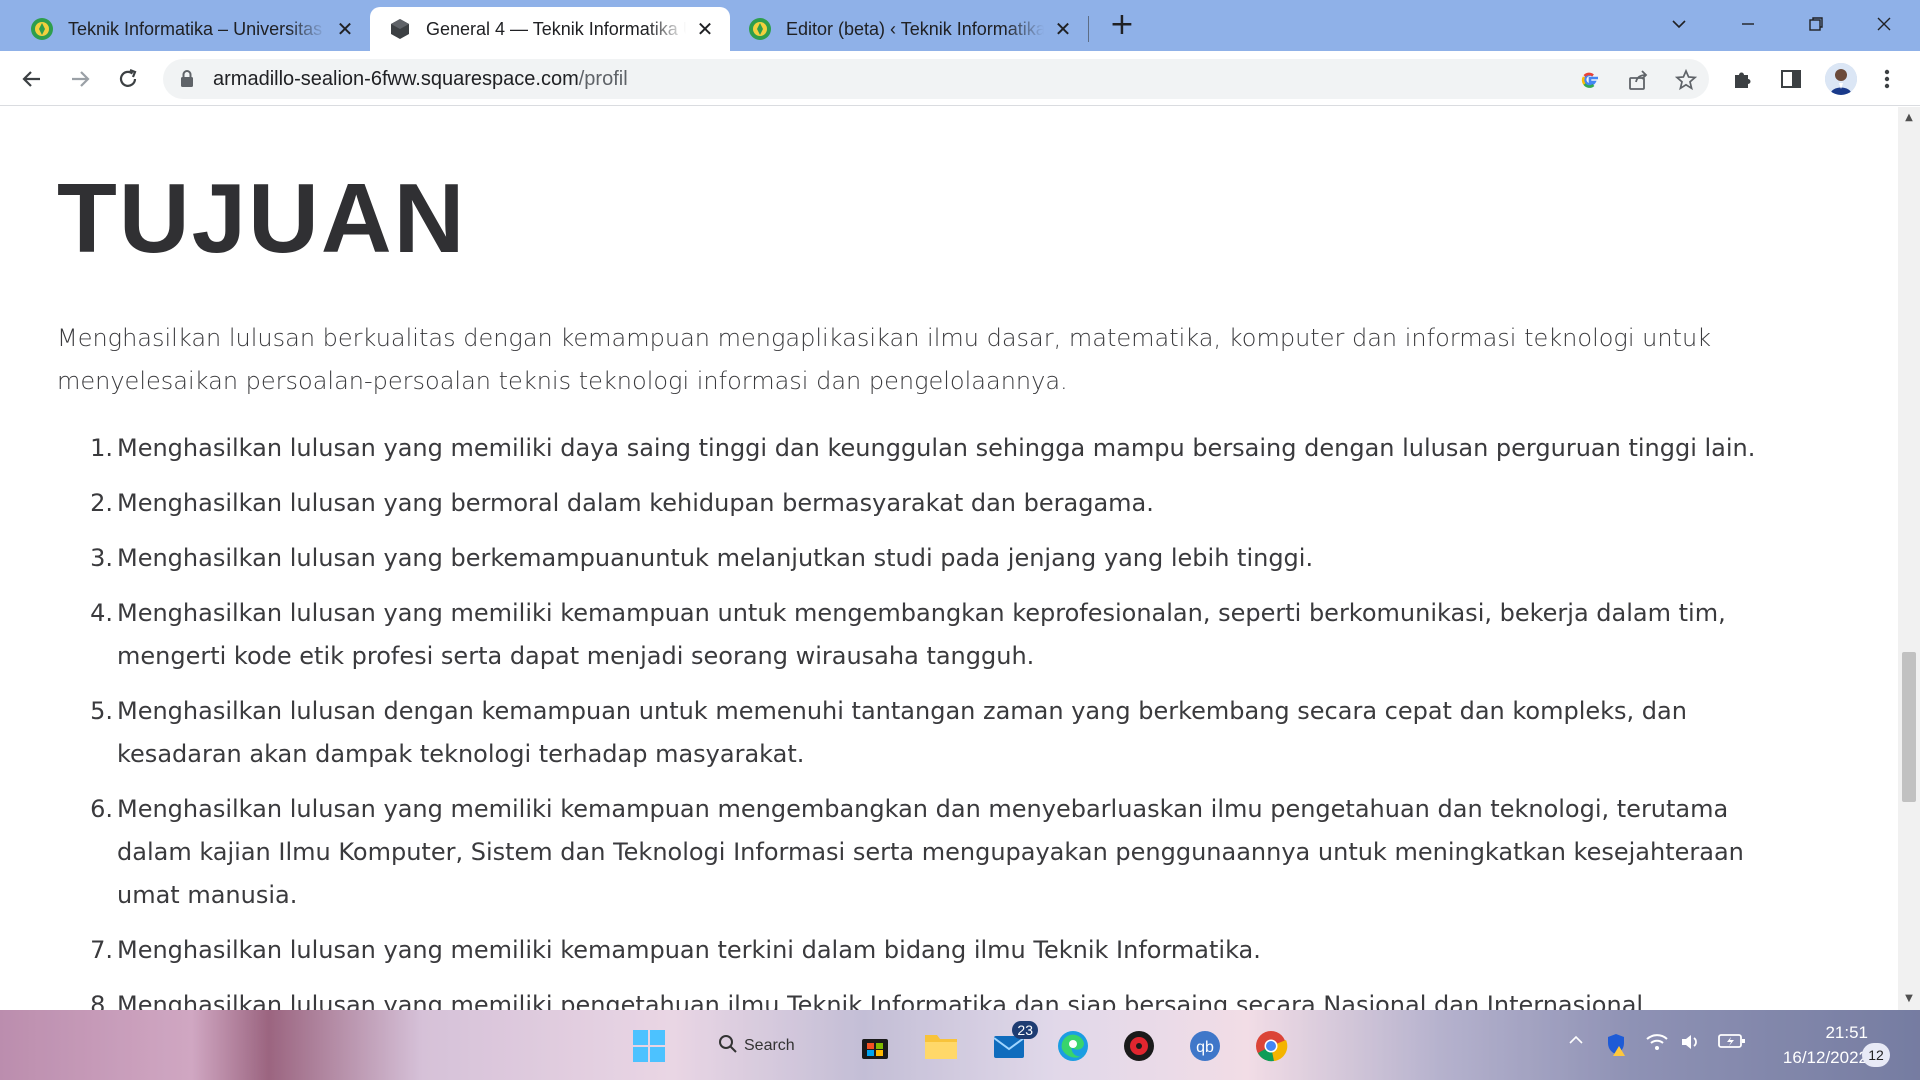 This screenshot has height=1080, width=1920. I want to click on tab-title: Editor (beta) ‹ Teknik Informatika, so click(915, 28).